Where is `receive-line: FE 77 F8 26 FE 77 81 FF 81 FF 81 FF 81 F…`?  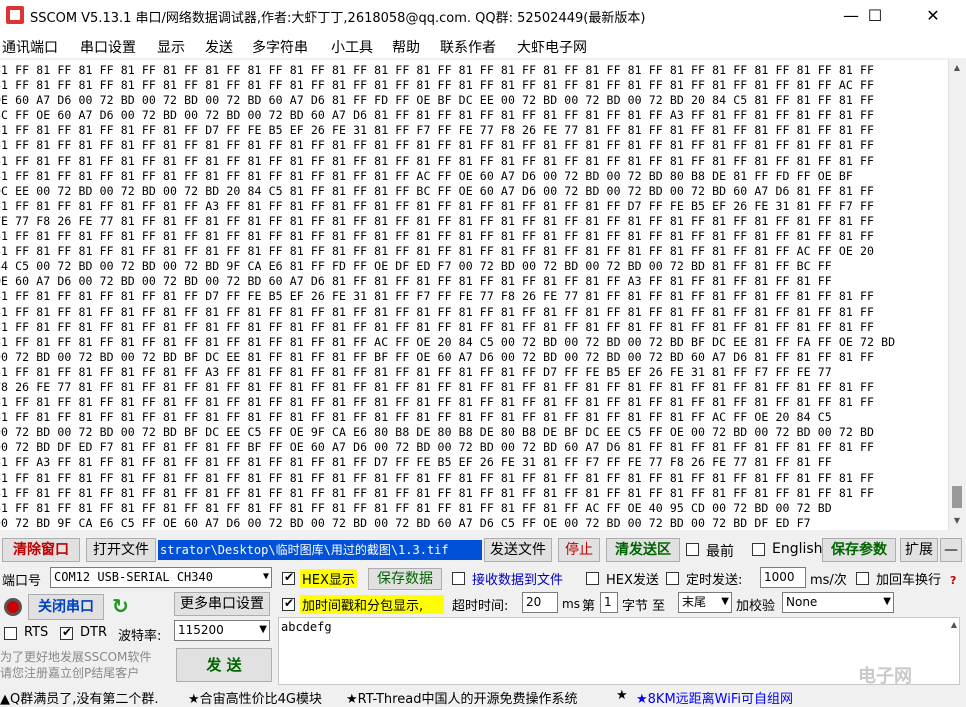 receive-line: FE 77 F8 26 FE 77 81 FF 81 FF 81 FF 81 F… is located at coordinates (437, 221).